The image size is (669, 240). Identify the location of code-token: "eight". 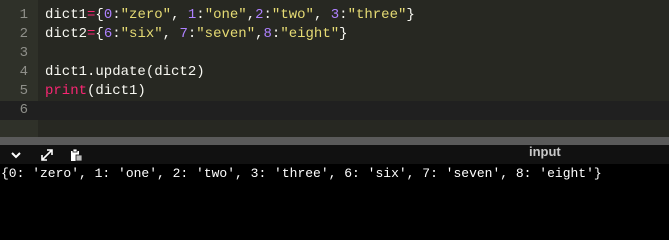
(310, 34).